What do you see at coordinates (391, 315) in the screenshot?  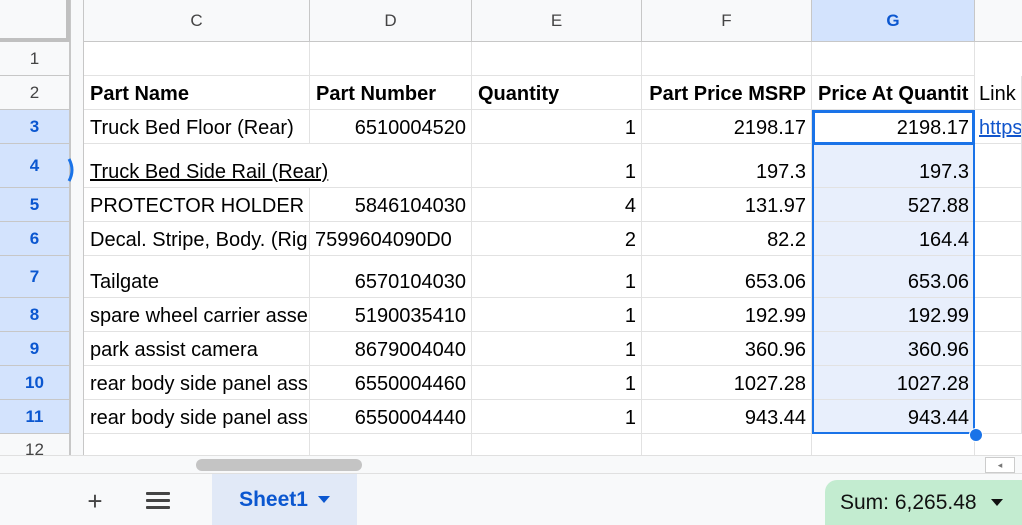 I see `cell-part-number: 5190035410` at bounding box center [391, 315].